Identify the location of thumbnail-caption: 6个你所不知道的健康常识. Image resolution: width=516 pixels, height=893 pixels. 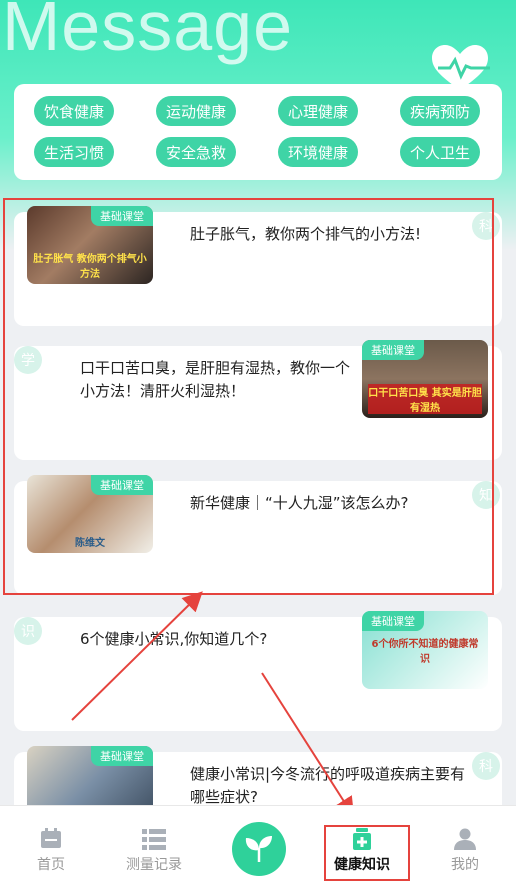
(425, 652).